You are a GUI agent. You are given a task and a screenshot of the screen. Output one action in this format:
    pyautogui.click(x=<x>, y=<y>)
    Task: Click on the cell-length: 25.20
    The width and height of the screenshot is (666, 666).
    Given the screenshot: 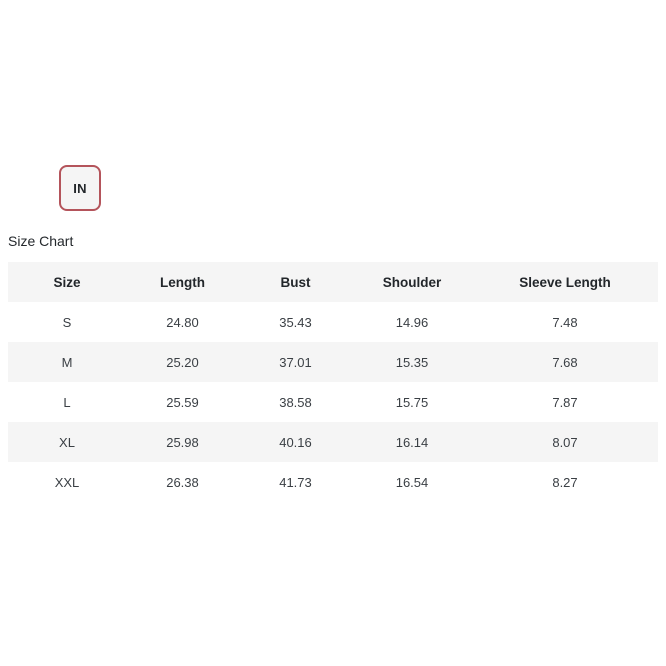 What is the action you would take?
    pyautogui.click(x=182, y=362)
    